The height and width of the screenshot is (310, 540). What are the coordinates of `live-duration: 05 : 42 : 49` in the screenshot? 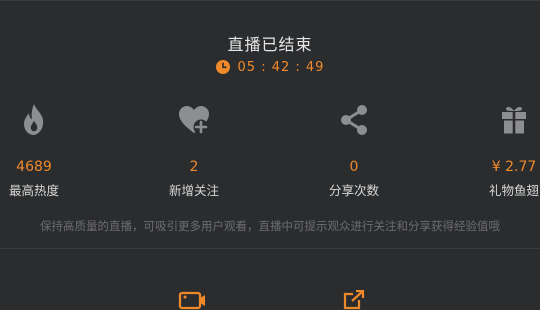 It's located at (270, 67).